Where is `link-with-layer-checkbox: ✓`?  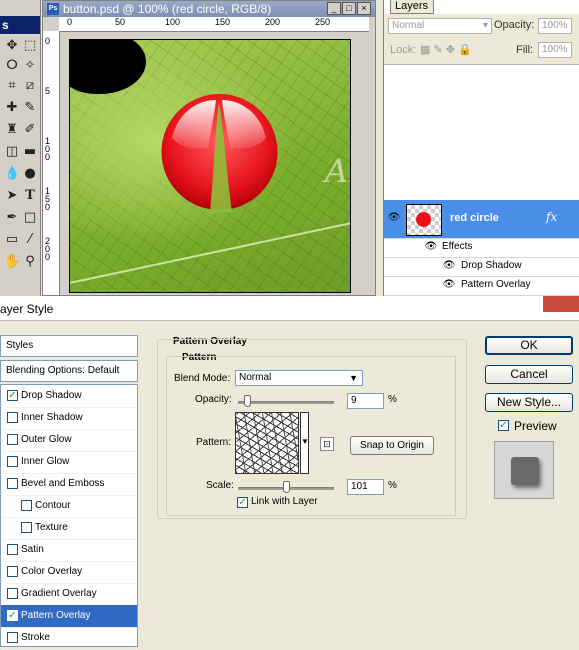
link-with-layer-checkbox: ✓ is located at coordinates (242, 502).